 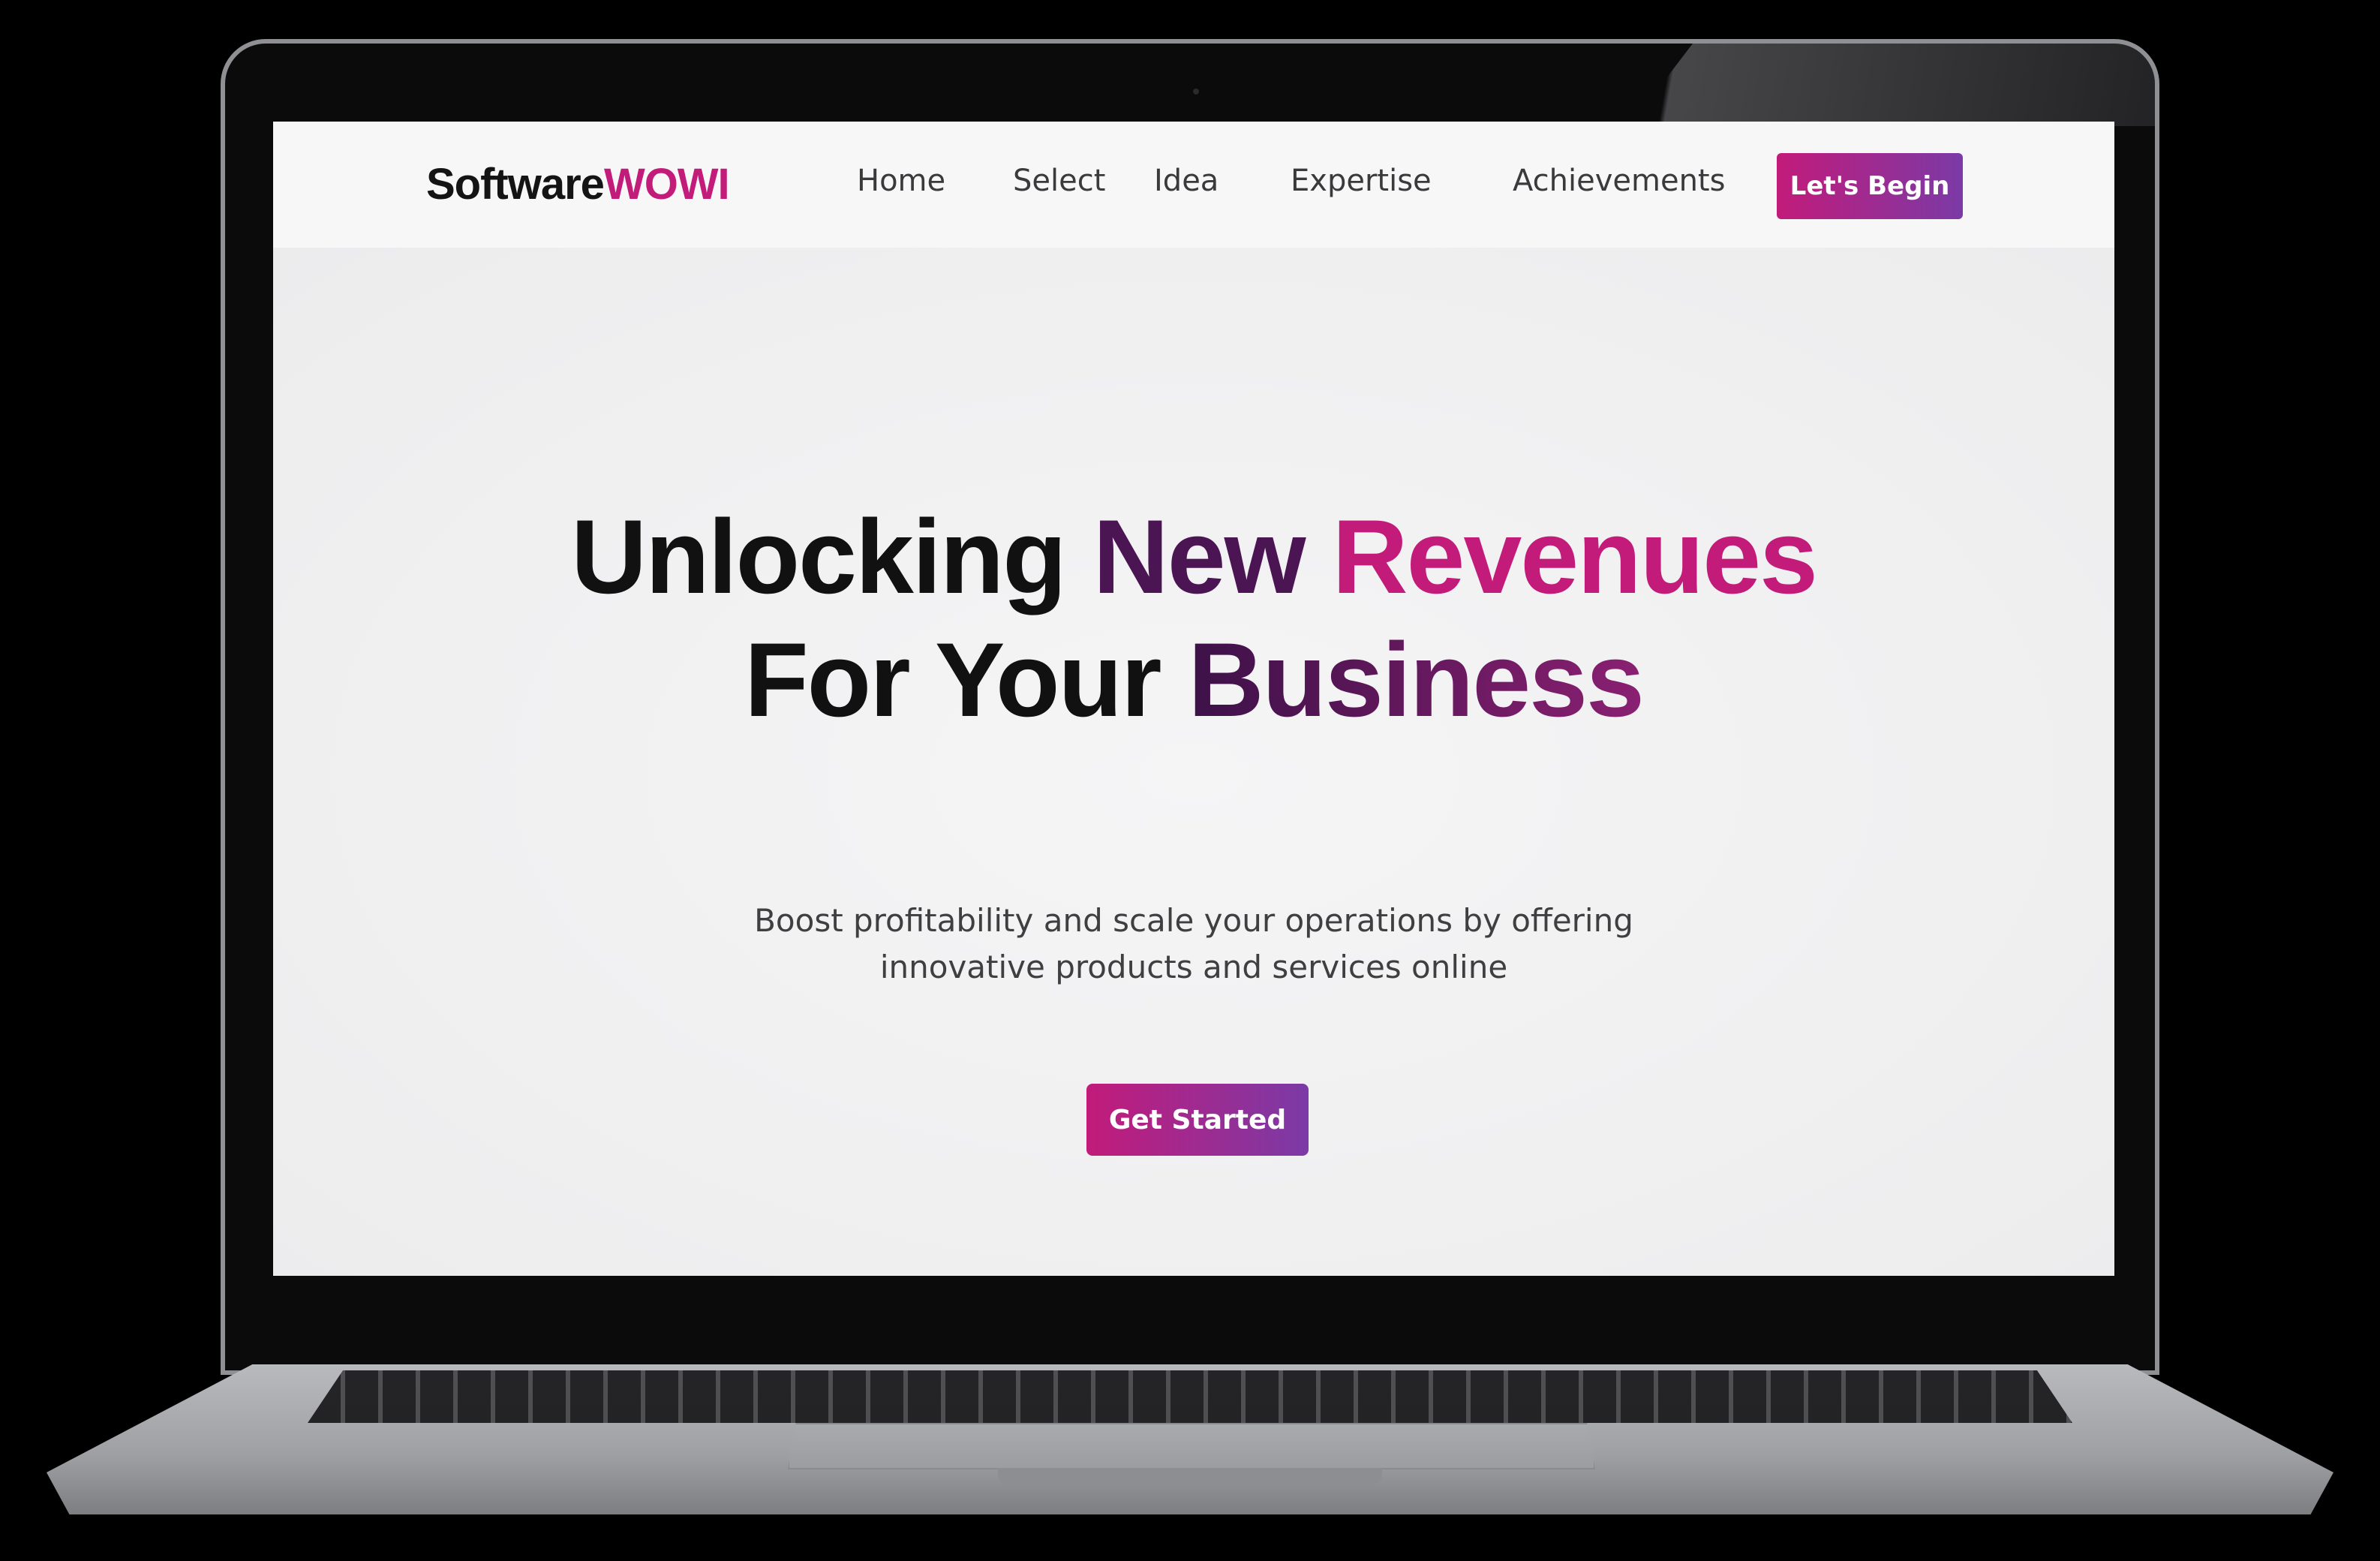 What do you see at coordinates (1186, 181) in the screenshot?
I see `nav-link-idea: Idea` at bounding box center [1186, 181].